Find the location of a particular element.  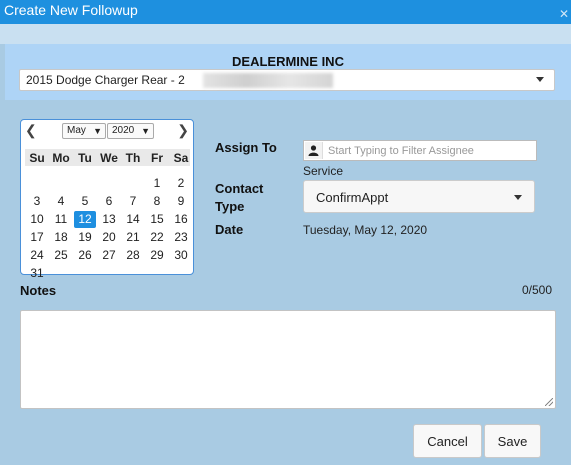

vehicle-select-value: 2015 Dodge Charger Rear - 2 is located at coordinates (105, 80).